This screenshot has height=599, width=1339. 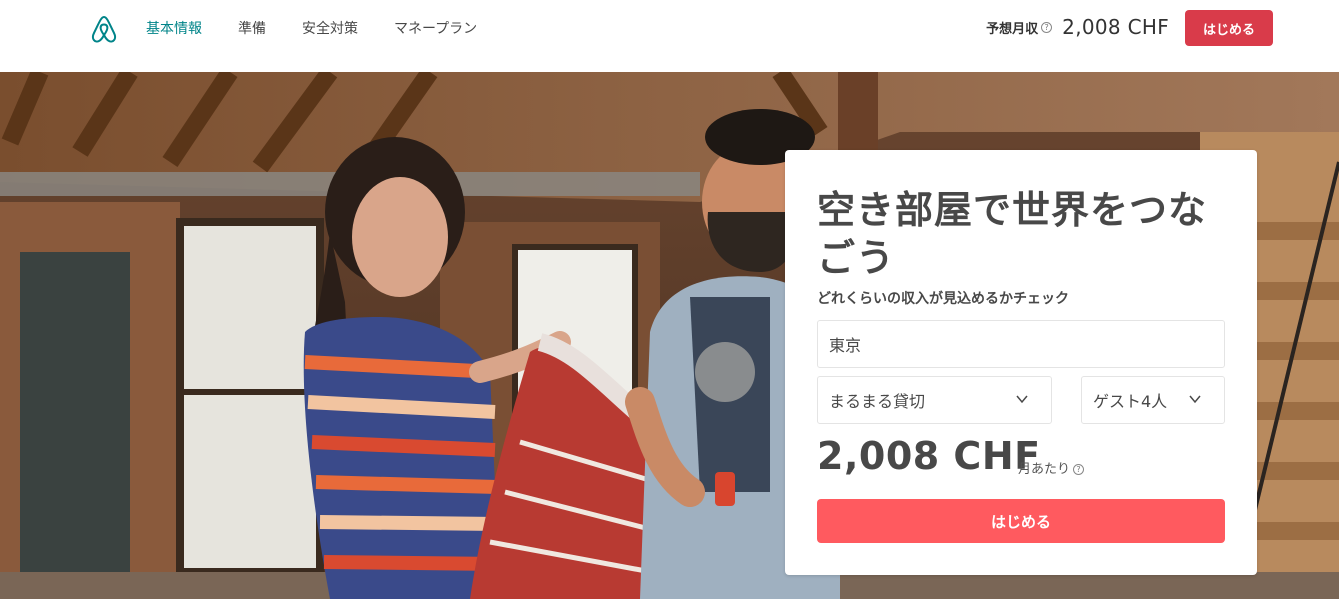 What do you see at coordinates (1044, 469) in the screenshot?
I see `per-month-label: 月あたり` at bounding box center [1044, 469].